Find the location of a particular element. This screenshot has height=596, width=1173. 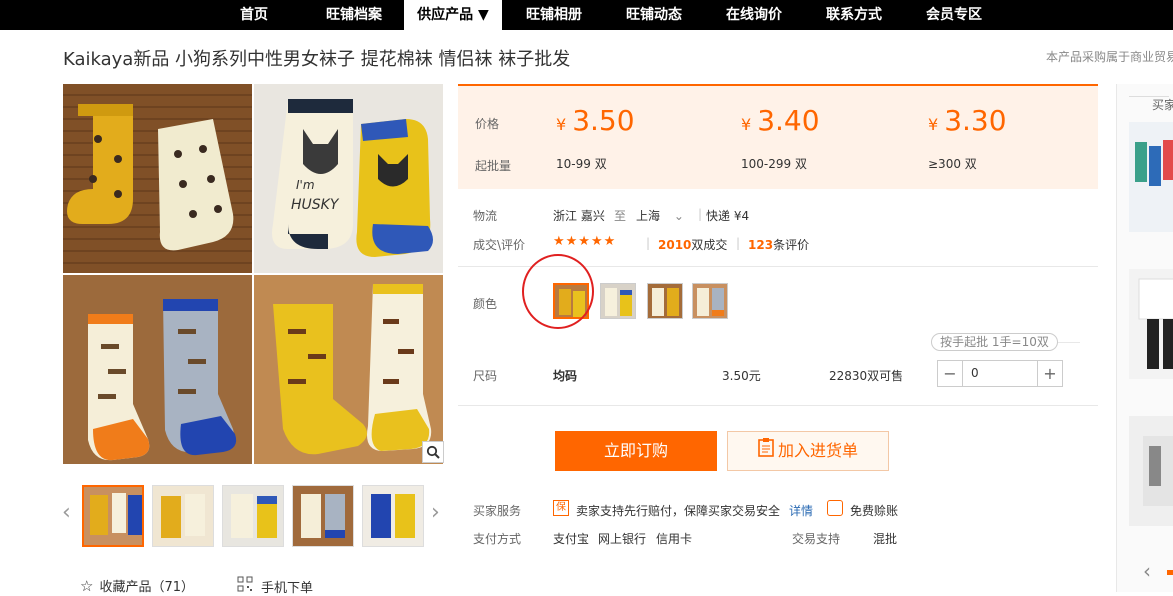

clipboard-icon is located at coordinates (766, 452).